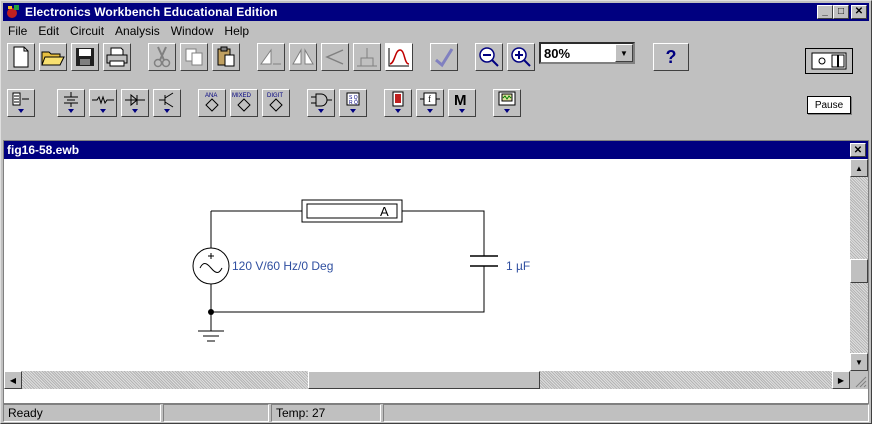  I want to click on scroll-left-button: ◀, so click(13, 380).